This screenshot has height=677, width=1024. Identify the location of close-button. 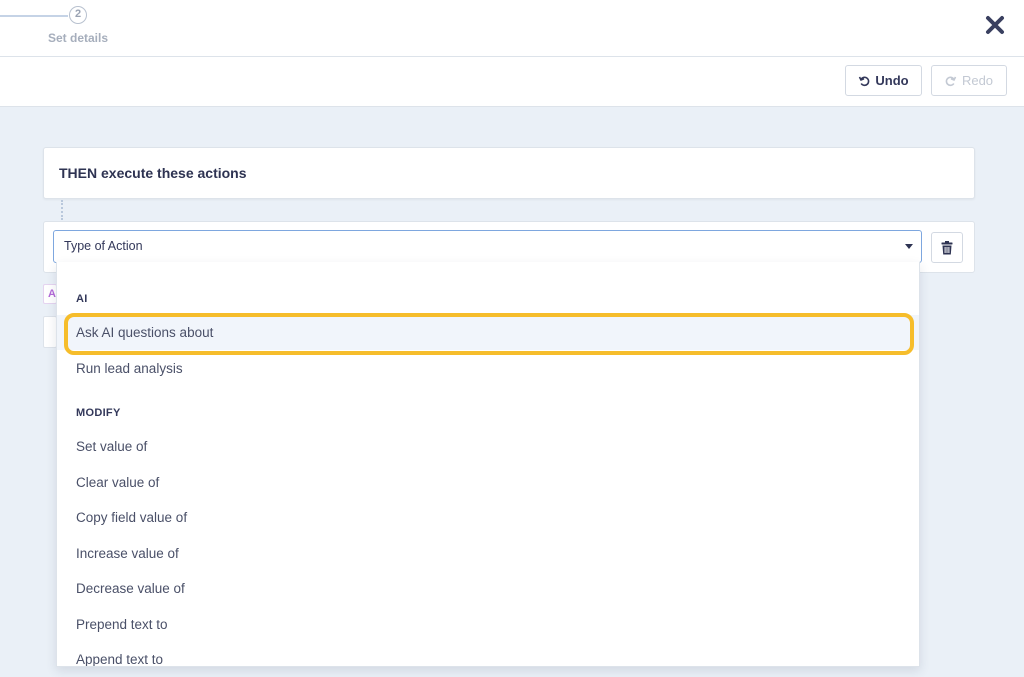
(995, 25).